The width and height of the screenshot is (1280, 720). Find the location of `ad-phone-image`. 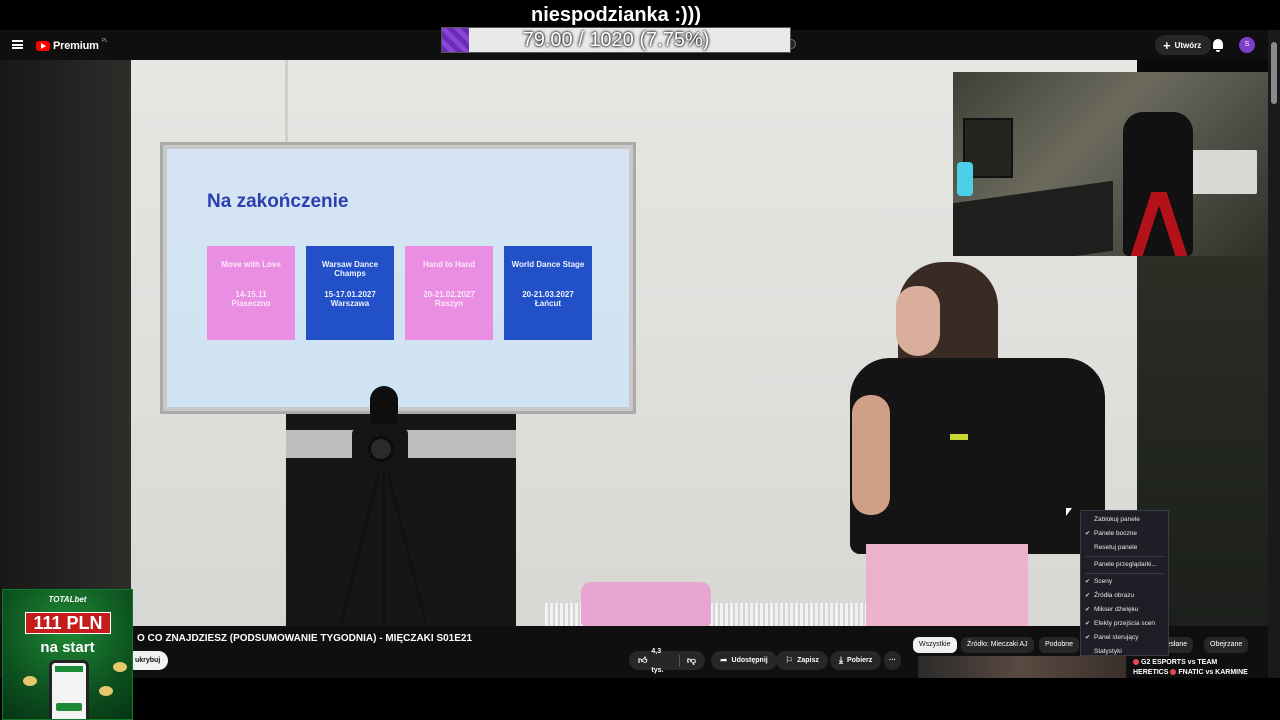

ad-phone-image is located at coordinates (69, 689).